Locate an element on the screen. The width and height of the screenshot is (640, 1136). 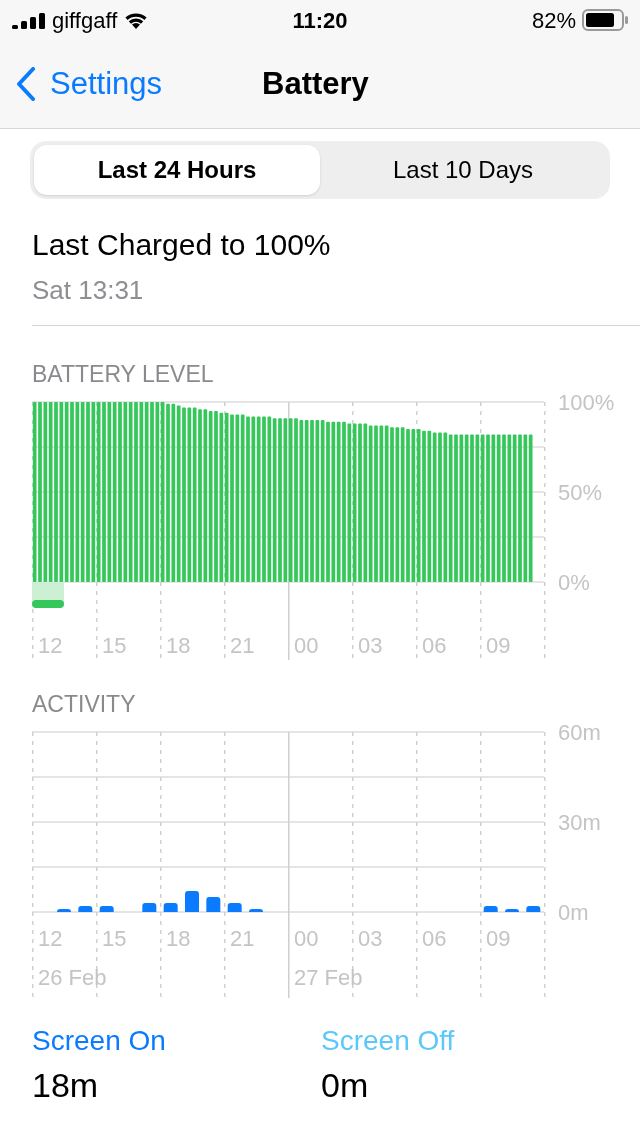
charging-indicator is located at coordinates (48, 604).